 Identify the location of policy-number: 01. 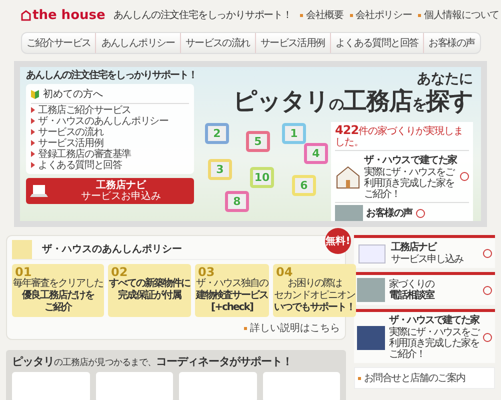
(23, 272).